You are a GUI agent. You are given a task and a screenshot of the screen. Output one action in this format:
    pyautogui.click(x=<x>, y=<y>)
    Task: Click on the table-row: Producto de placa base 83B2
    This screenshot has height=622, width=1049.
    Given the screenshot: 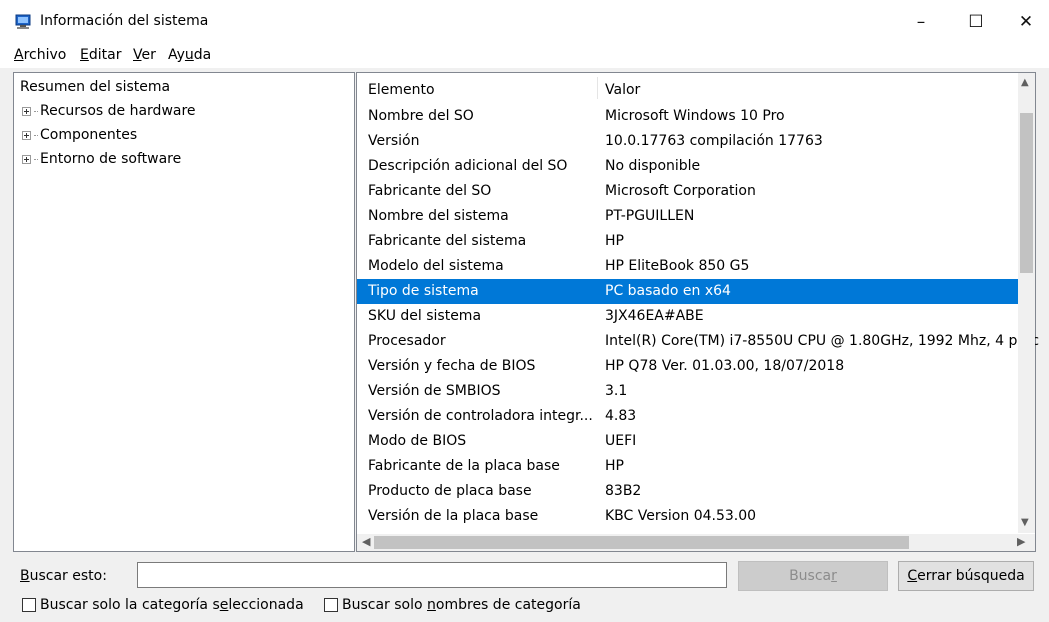 What is the action you would take?
    pyautogui.click(x=694, y=491)
    